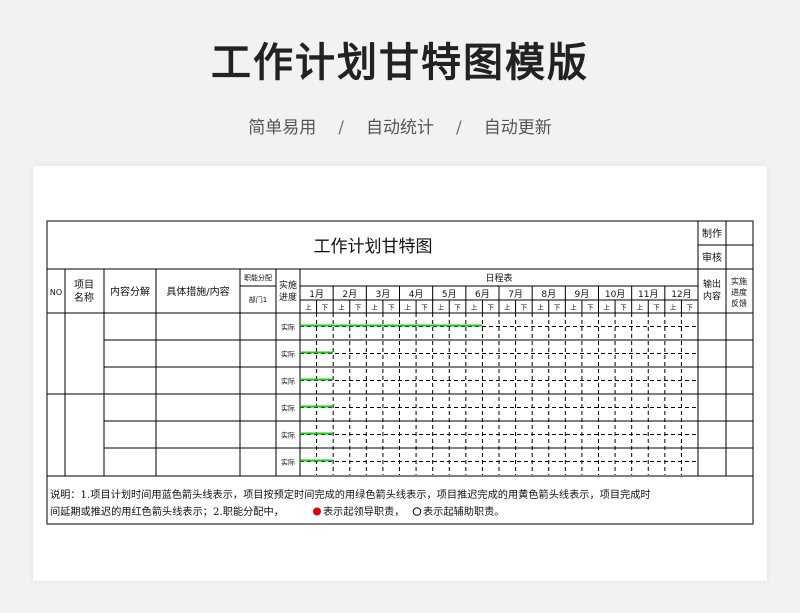  I want to click on col-roles: 职能分配, so click(258, 277).